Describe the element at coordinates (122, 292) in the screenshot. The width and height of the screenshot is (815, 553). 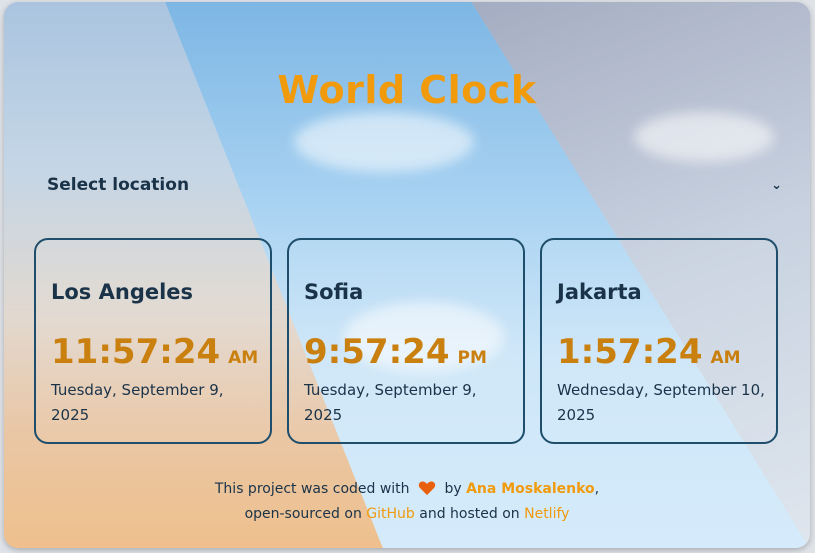
I see `city-name: Los Angeles` at that location.